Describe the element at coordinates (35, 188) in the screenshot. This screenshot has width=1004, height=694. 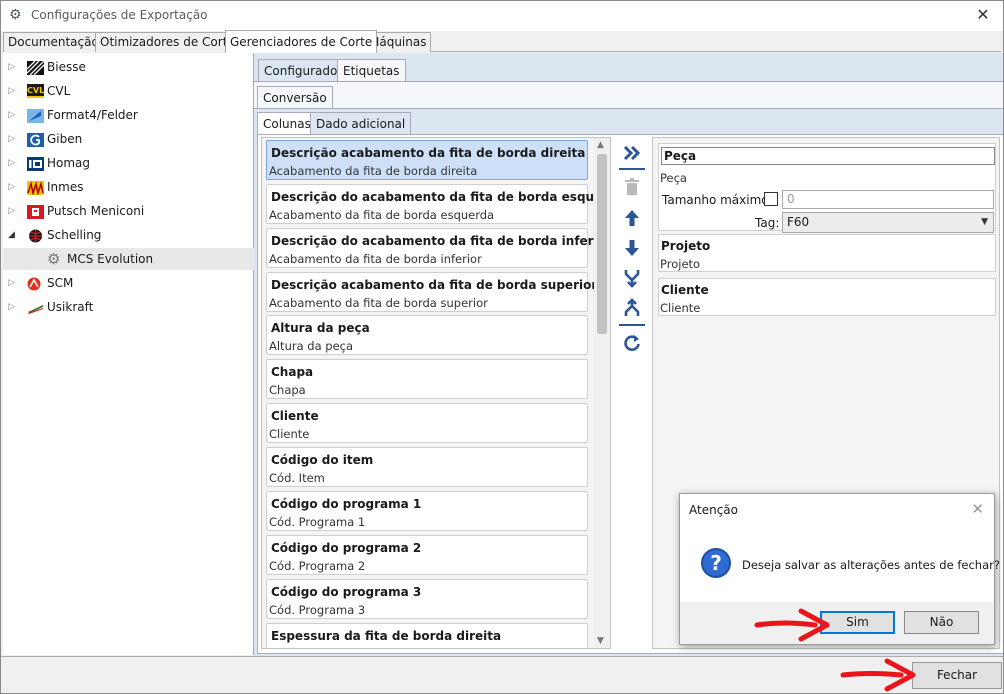
I see `inmes-logo-icon` at that location.